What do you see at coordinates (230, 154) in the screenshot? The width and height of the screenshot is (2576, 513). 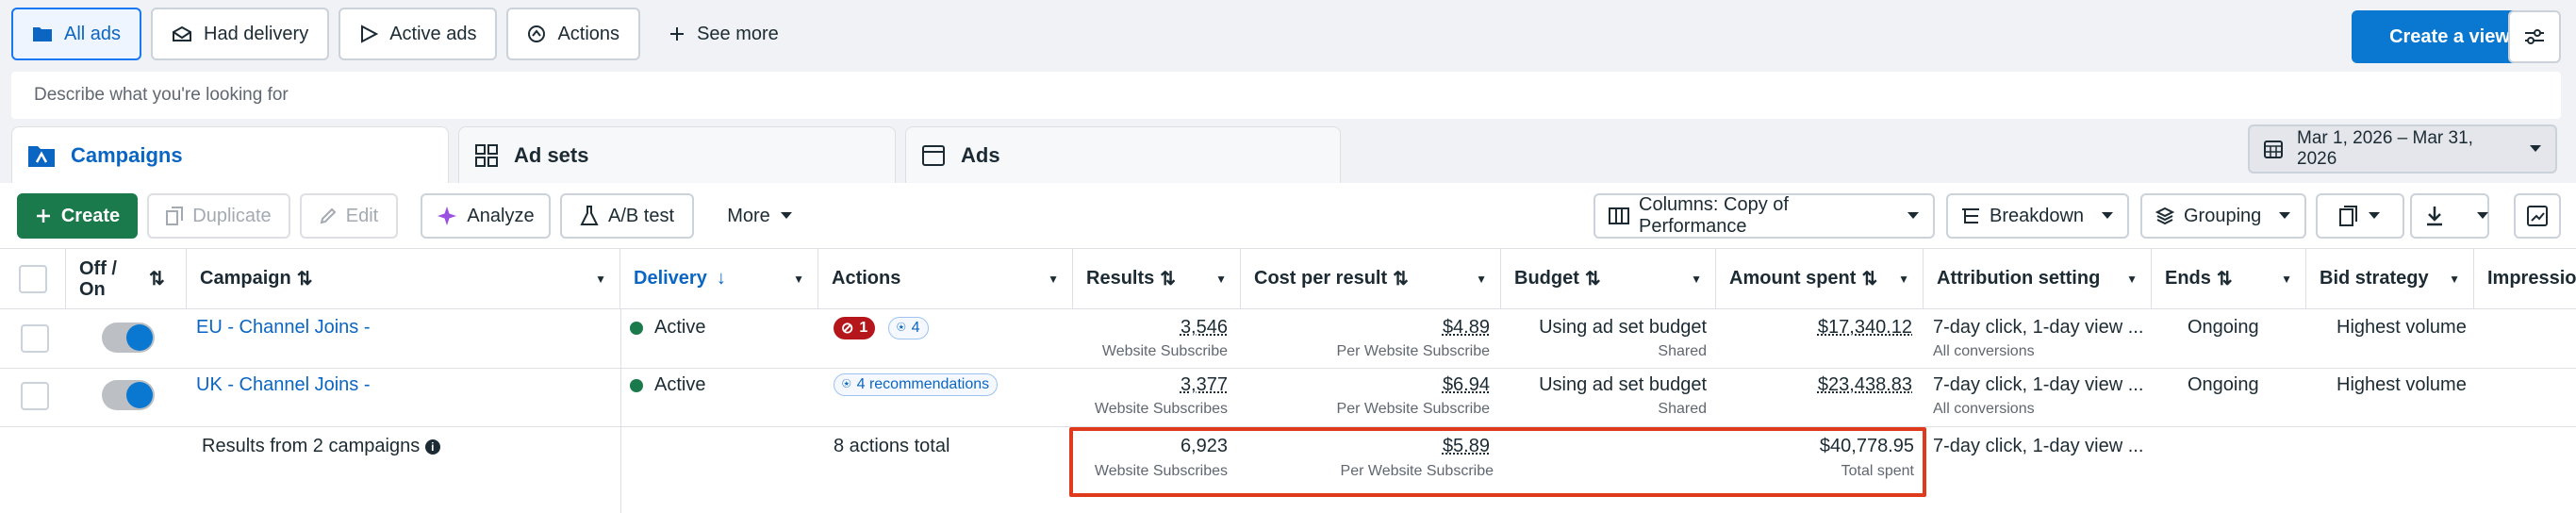 I see `tab-campaigns: Campaigns` at bounding box center [230, 154].